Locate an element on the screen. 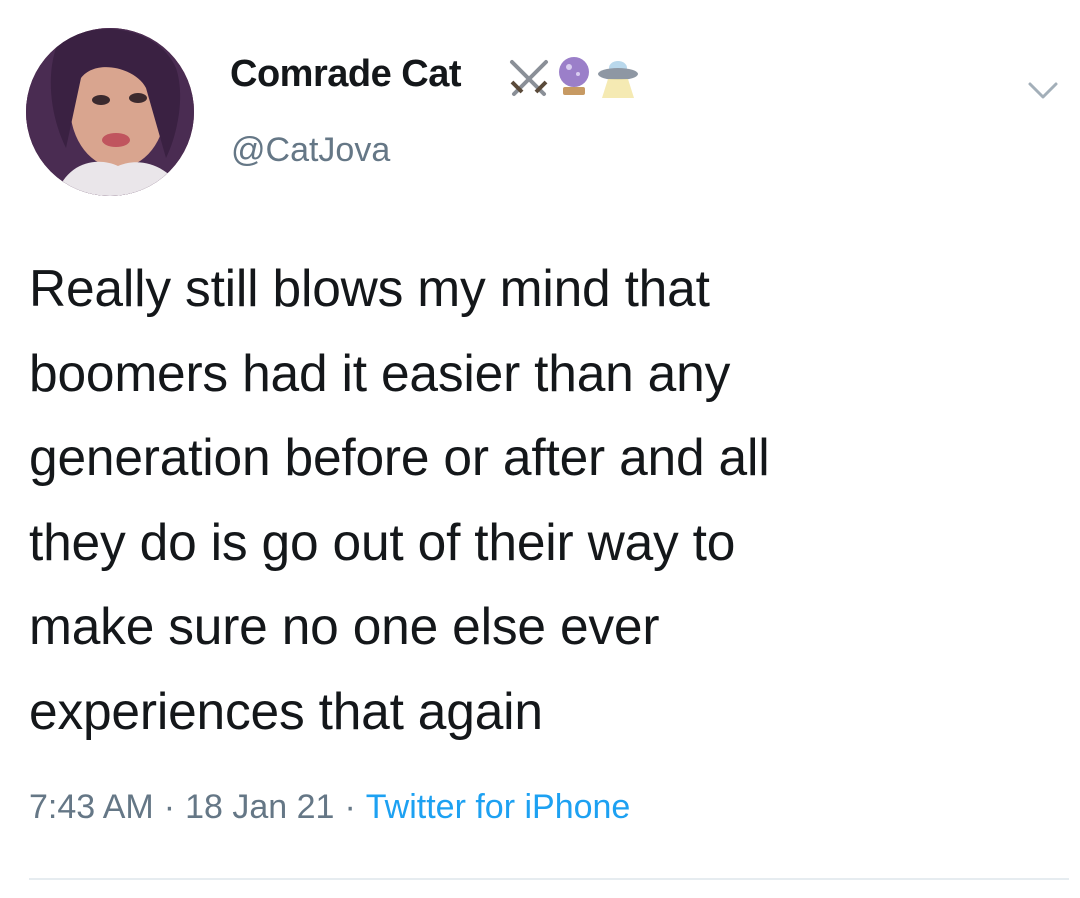 The image size is (1080, 898). divider is located at coordinates (549, 879).